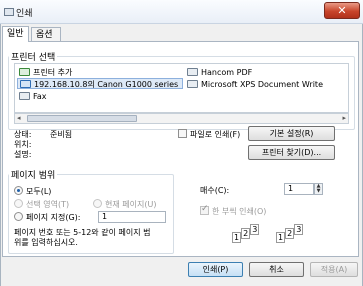 This screenshot has width=363, height=286. What do you see at coordinates (227, 72) in the screenshot?
I see `printer-name: Hancom PDF` at bounding box center [227, 72].